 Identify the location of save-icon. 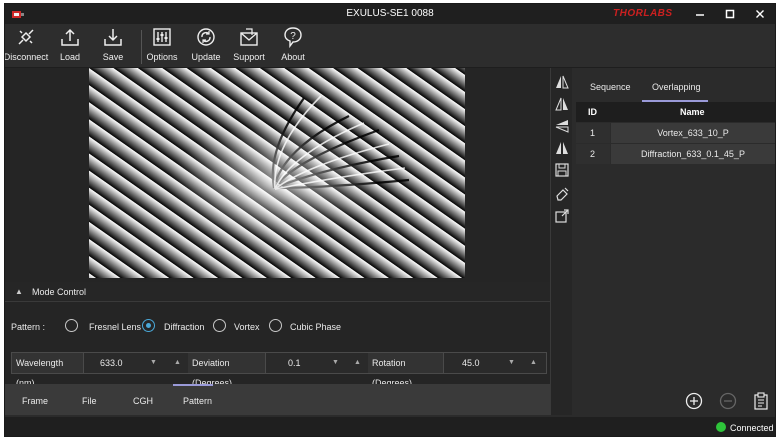
(113, 37).